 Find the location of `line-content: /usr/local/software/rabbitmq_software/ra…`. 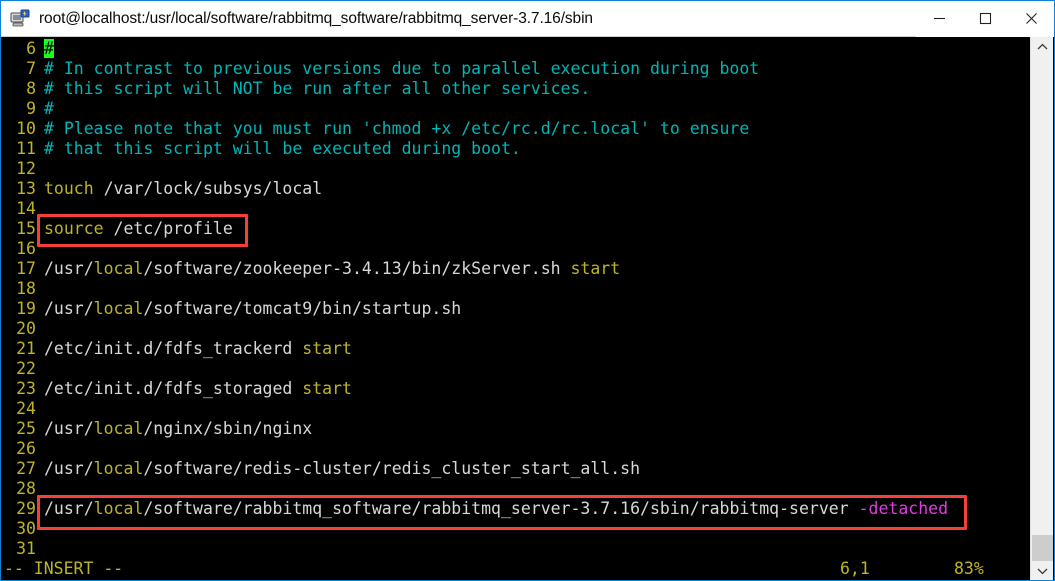

line-content: /usr/local/software/rabbitmq_software/ra… is located at coordinates (492, 509).